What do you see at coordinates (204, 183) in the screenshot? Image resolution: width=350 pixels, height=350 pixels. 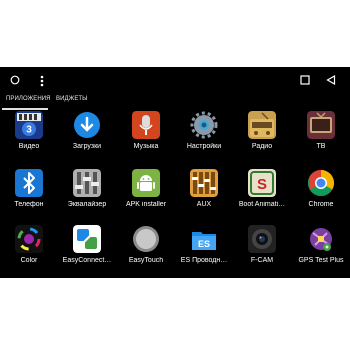 I see `aux-sliders-icon` at bounding box center [204, 183].